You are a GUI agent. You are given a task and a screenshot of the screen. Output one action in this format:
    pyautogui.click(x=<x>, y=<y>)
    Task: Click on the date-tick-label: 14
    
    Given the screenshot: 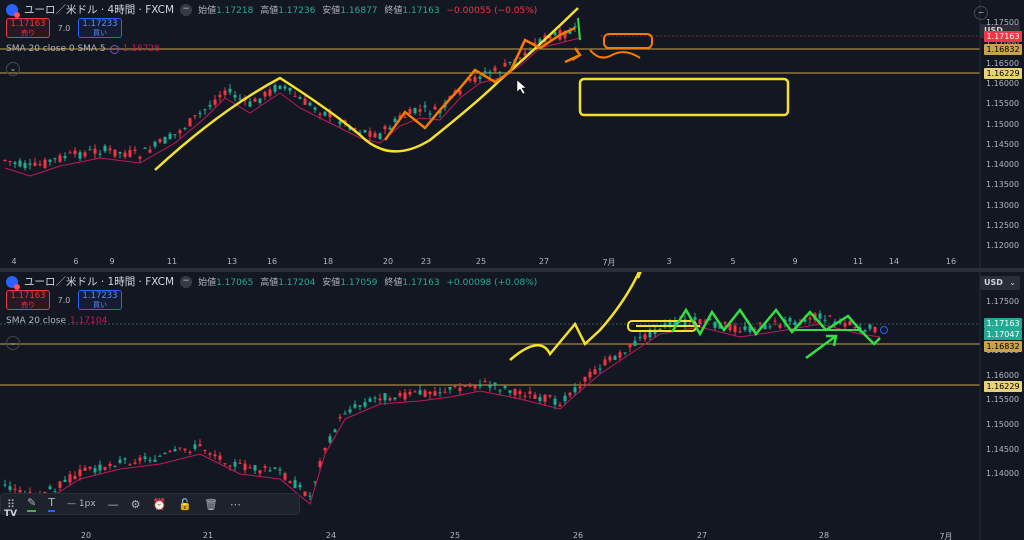 What is the action you would take?
    pyautogui.click(x=894, y=261)
    